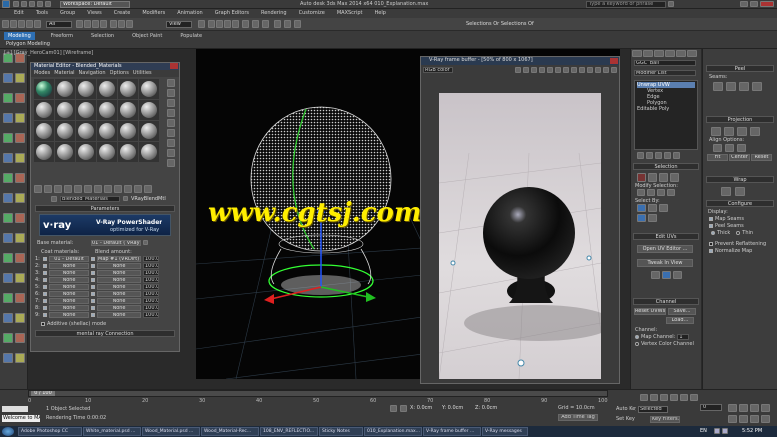  What do you see at coordinates (312, 13) in the screenshot?
I see `menu-customize: Customize` at bounding box center [312, 13].